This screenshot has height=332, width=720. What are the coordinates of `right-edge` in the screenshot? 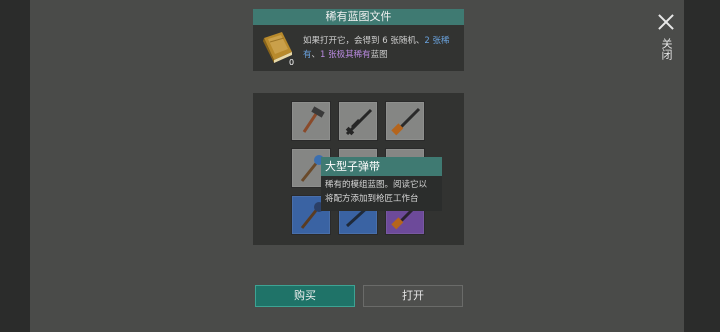 It's located at (702, 166).